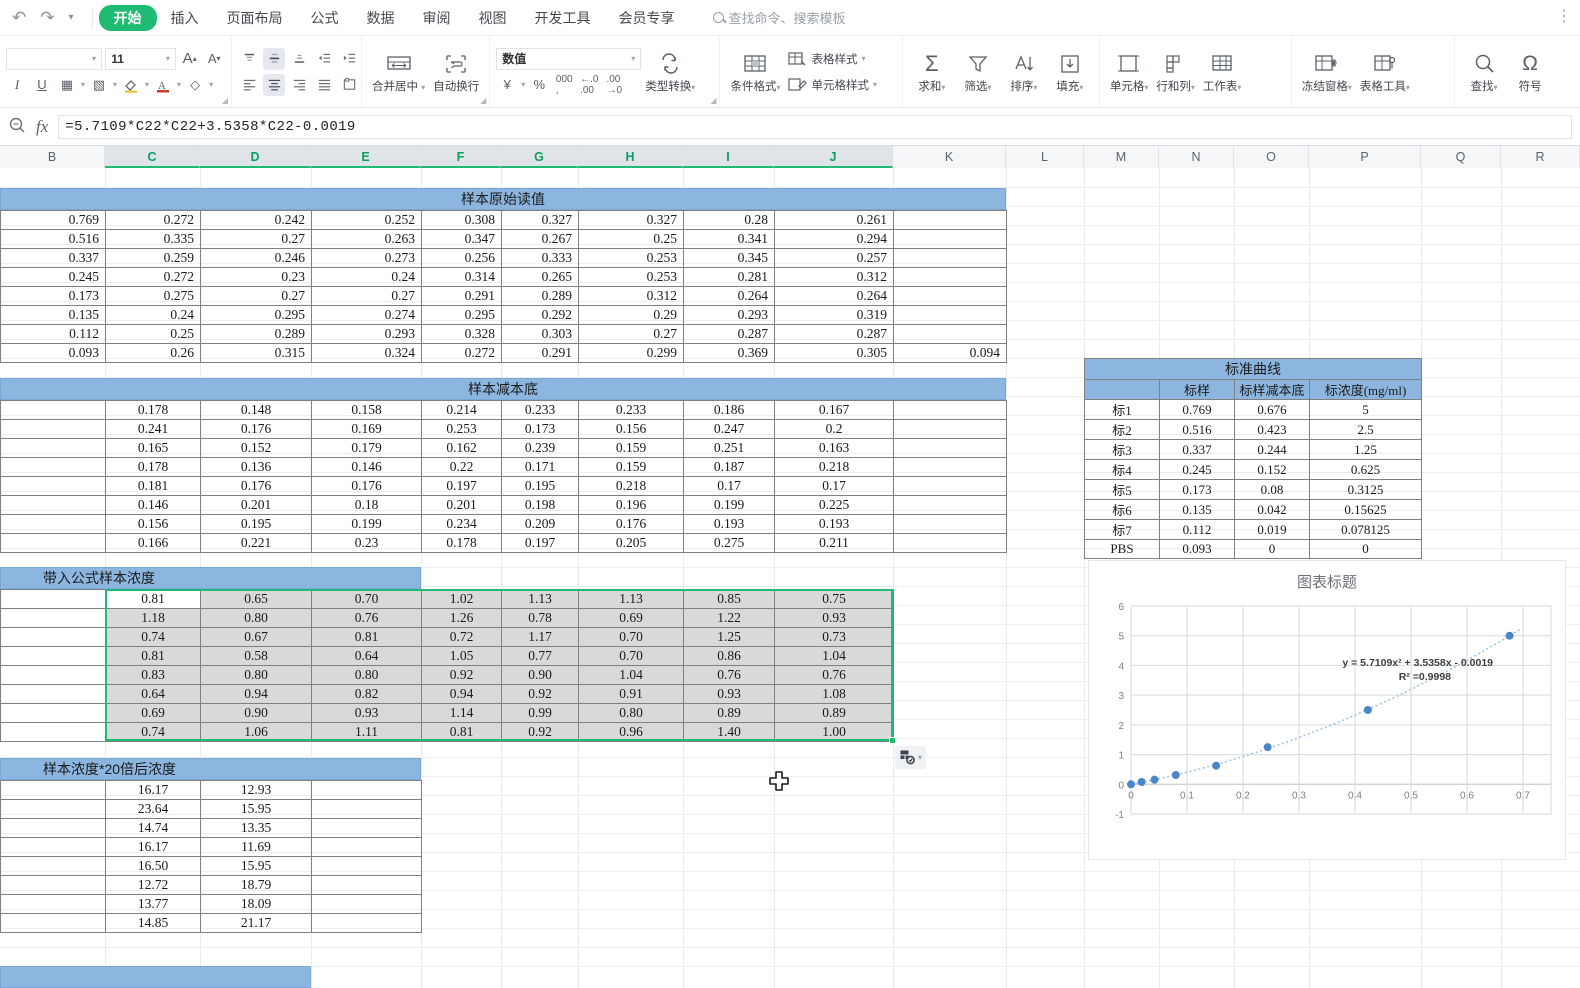  I want to click on customize-quick-access-icon: ▾, so click(71, 17).